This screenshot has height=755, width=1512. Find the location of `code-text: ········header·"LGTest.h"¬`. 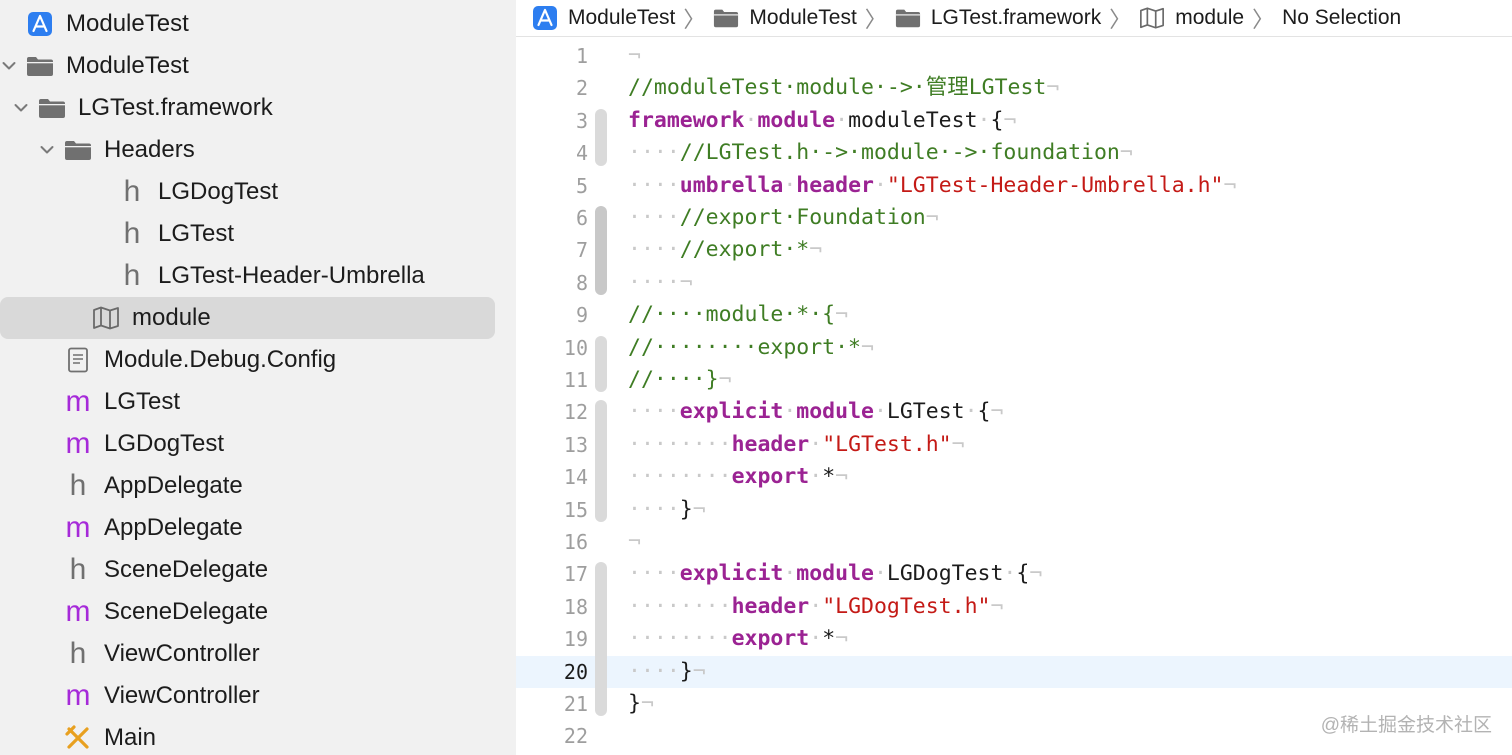

code-text: ········header·"LGTest.h"¬ is located at coordinates (796, 445).